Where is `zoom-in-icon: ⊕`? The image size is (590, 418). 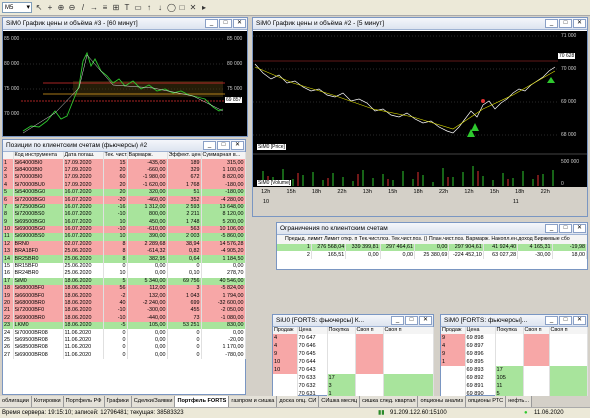 zoom-in-icon: ⊕ is located at coordinates (61, 8).